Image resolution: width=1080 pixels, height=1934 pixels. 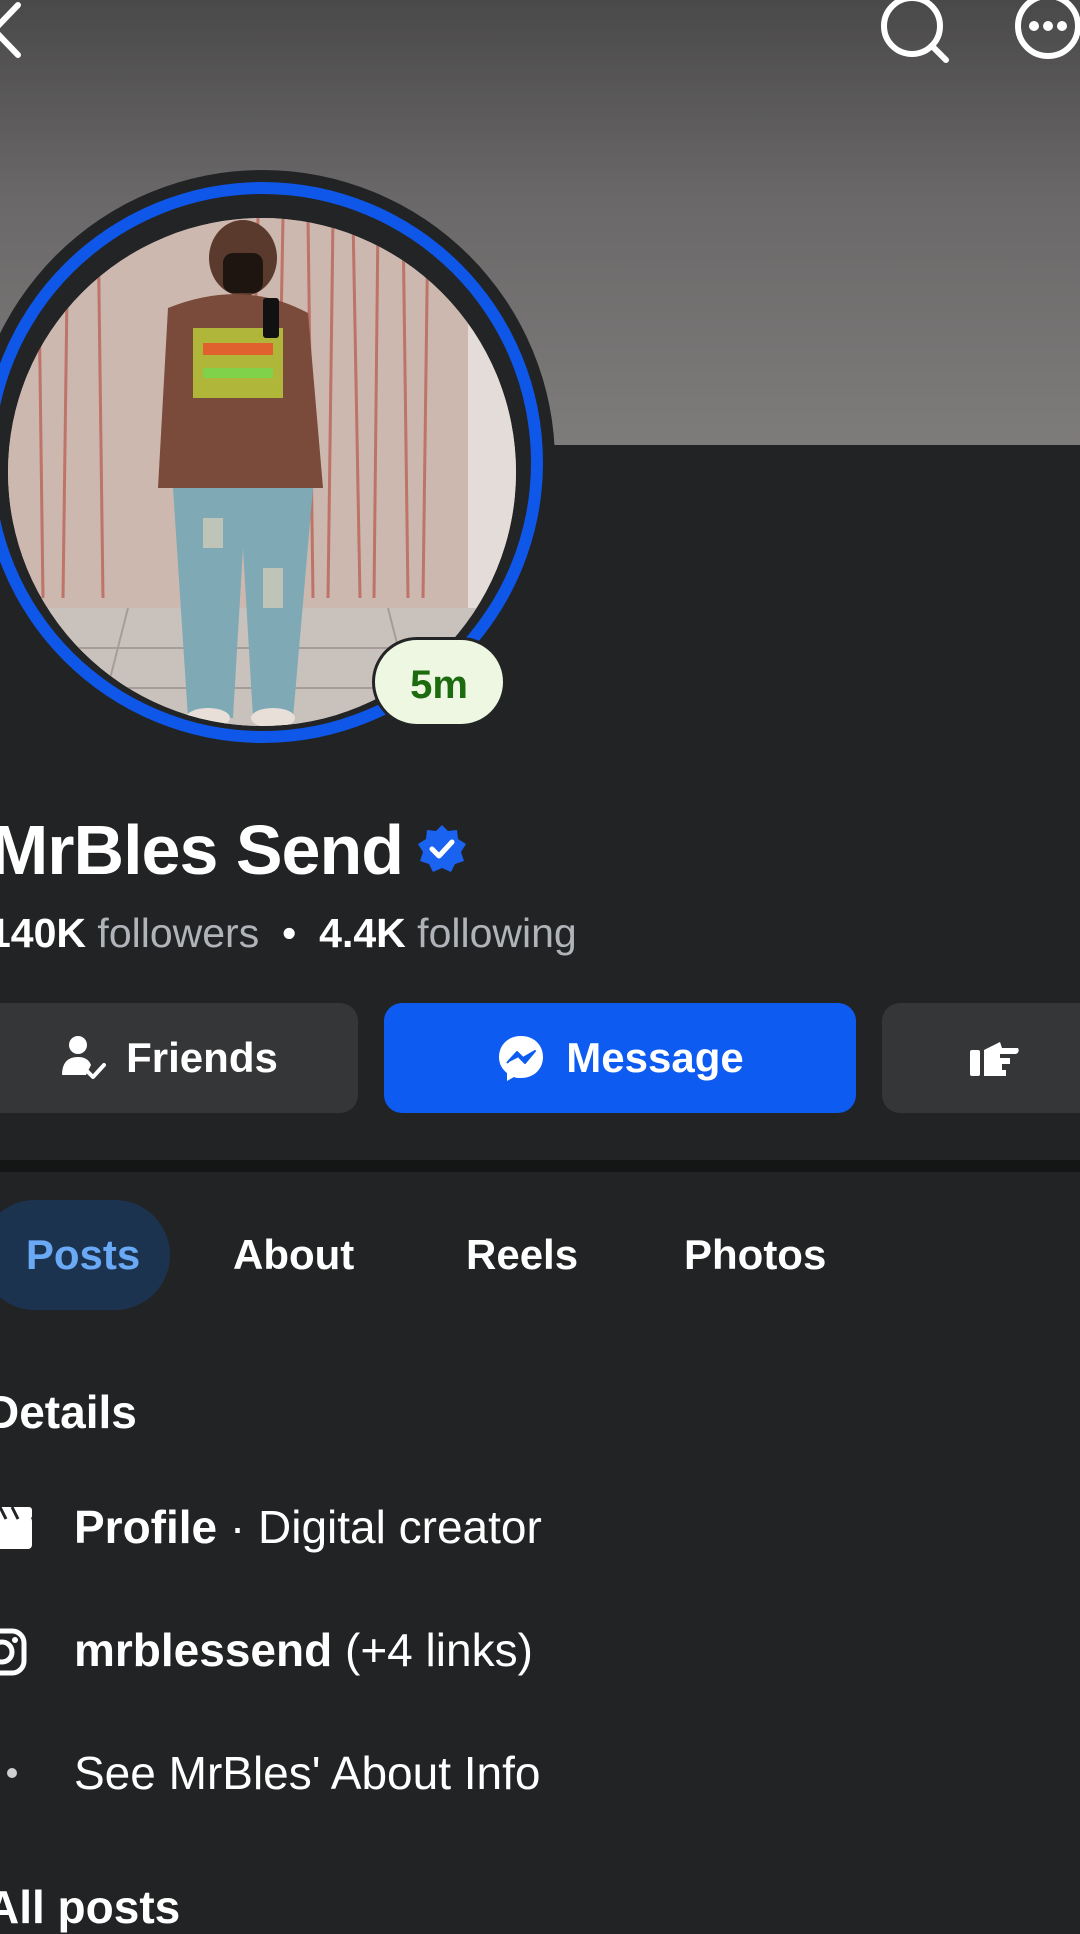 I want to click on all-posts-heading: All posts, so click(x=90, y=1907).